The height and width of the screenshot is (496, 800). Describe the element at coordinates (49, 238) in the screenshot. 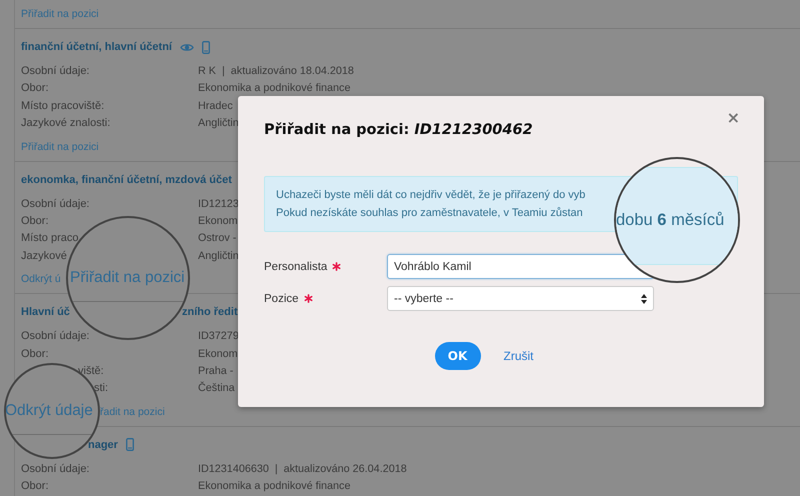

I see `field-label: Místo praco` at that location.